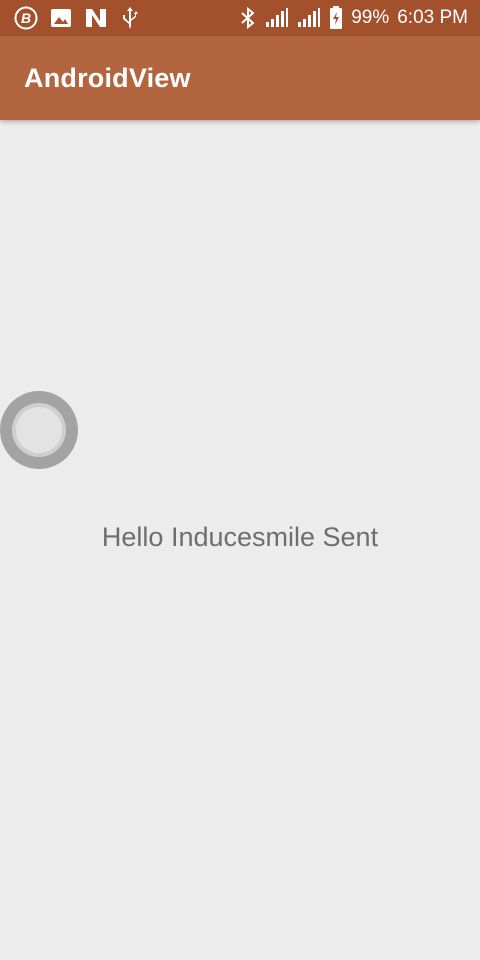 Image resolution: width=480 pixels, height=960 pixels. What do you see at coordinates (248, 18) in the screenshot?
I see `bluetooth-icon` at bounding box center [248, 18].